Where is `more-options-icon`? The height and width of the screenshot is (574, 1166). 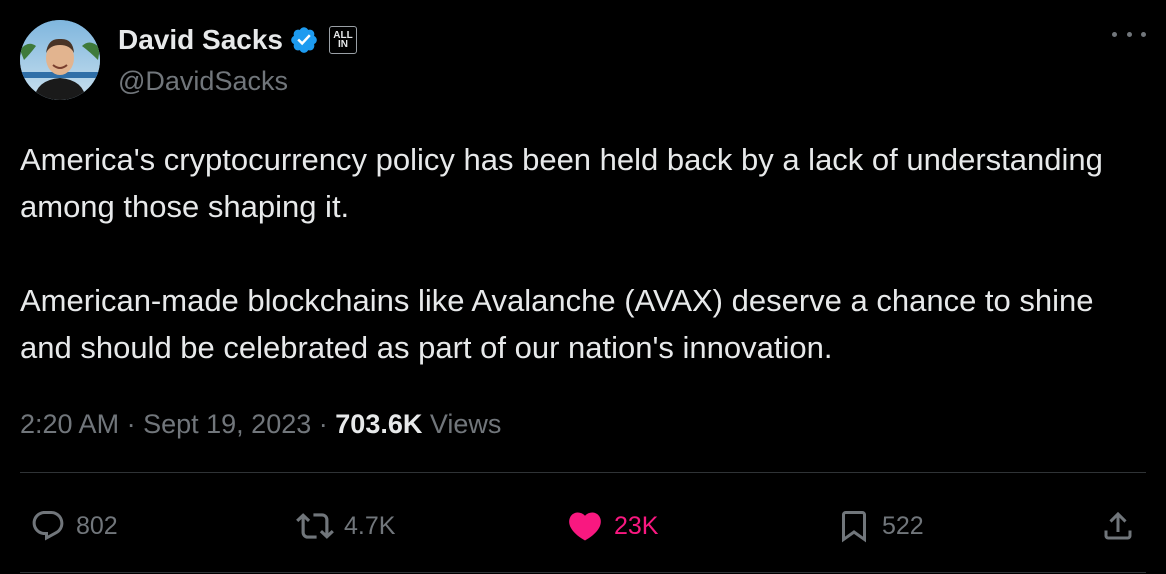
more-options-icon is located at coordinates (1129, 34).